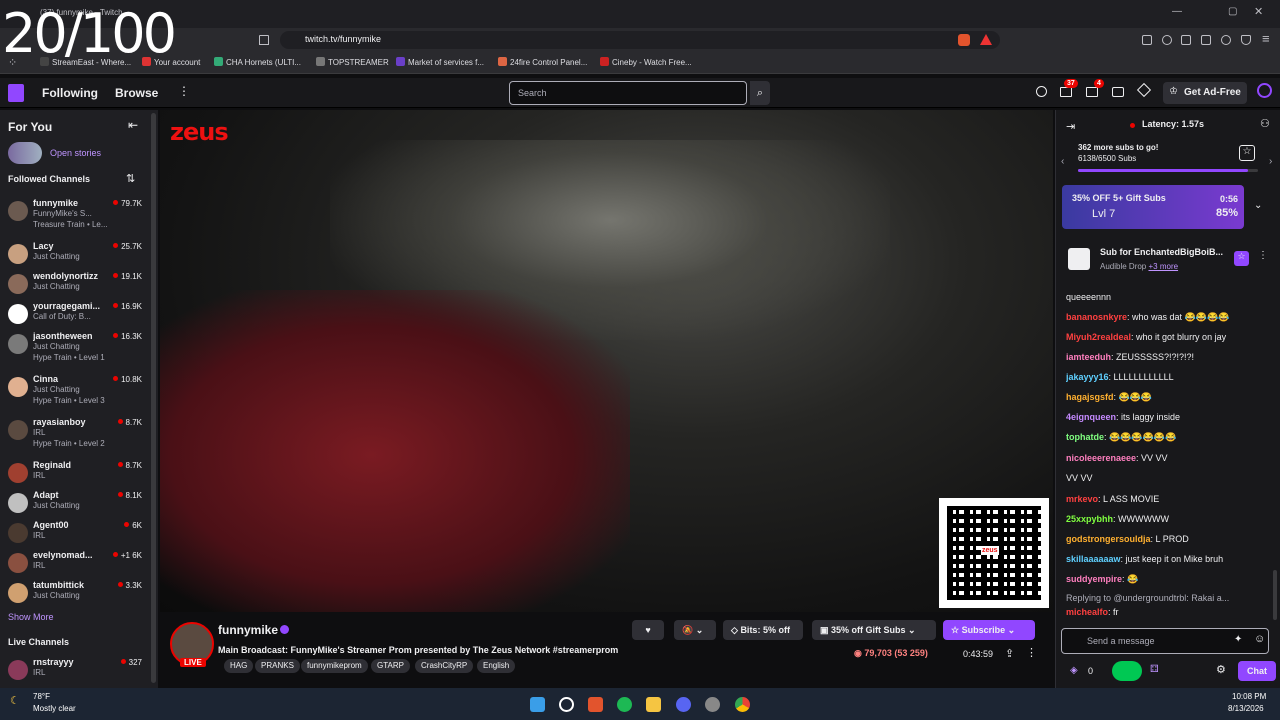  Describe the element at coordinates (1041, 91) in the screenshot. I see `prime-icon` at that location.